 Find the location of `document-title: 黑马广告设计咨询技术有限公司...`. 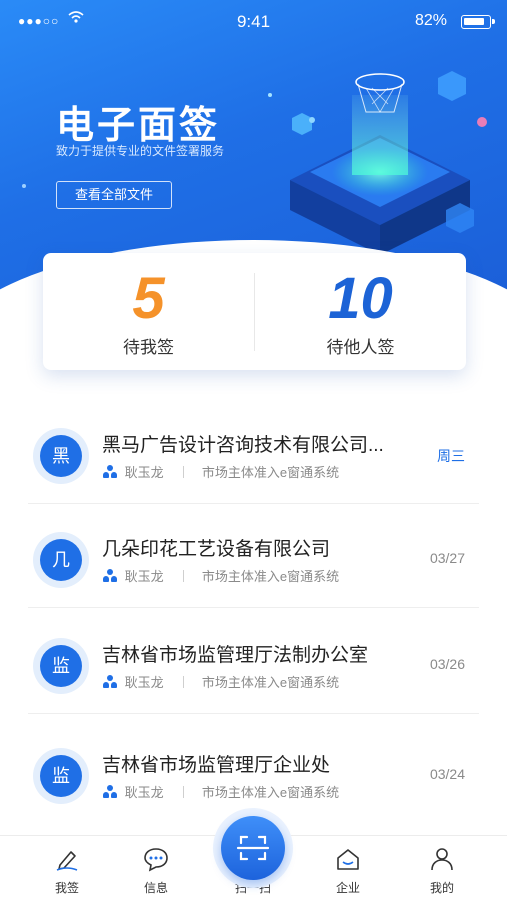

document-title: 黑马广告设计咨询技术有限公司... is located at coordinates (243, 445).